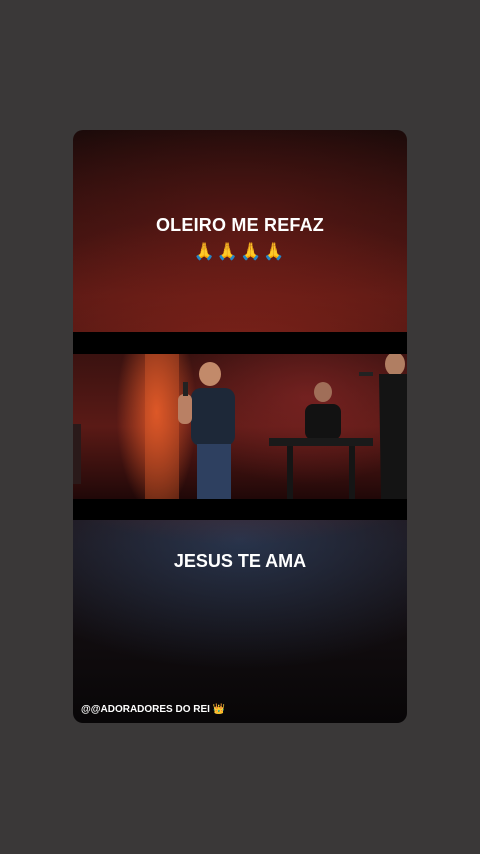 This screenshot has width=480, height=854. I want to click on keyboard-player-figure, so click(321, 440).